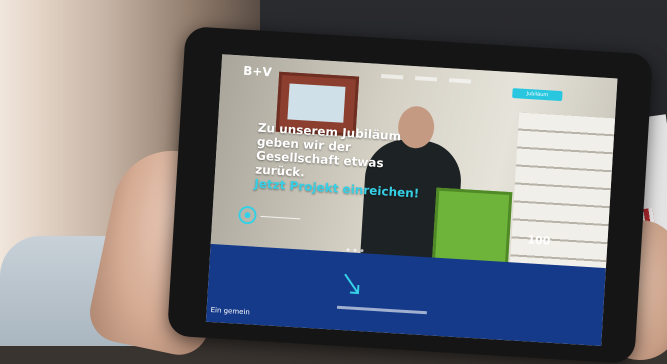 This screenshot has height=364, width=667. What do you see at coordinates (539, 240) in the screenshot?
I see `anniversary-badge: 100` at bounding box center [539, 240].